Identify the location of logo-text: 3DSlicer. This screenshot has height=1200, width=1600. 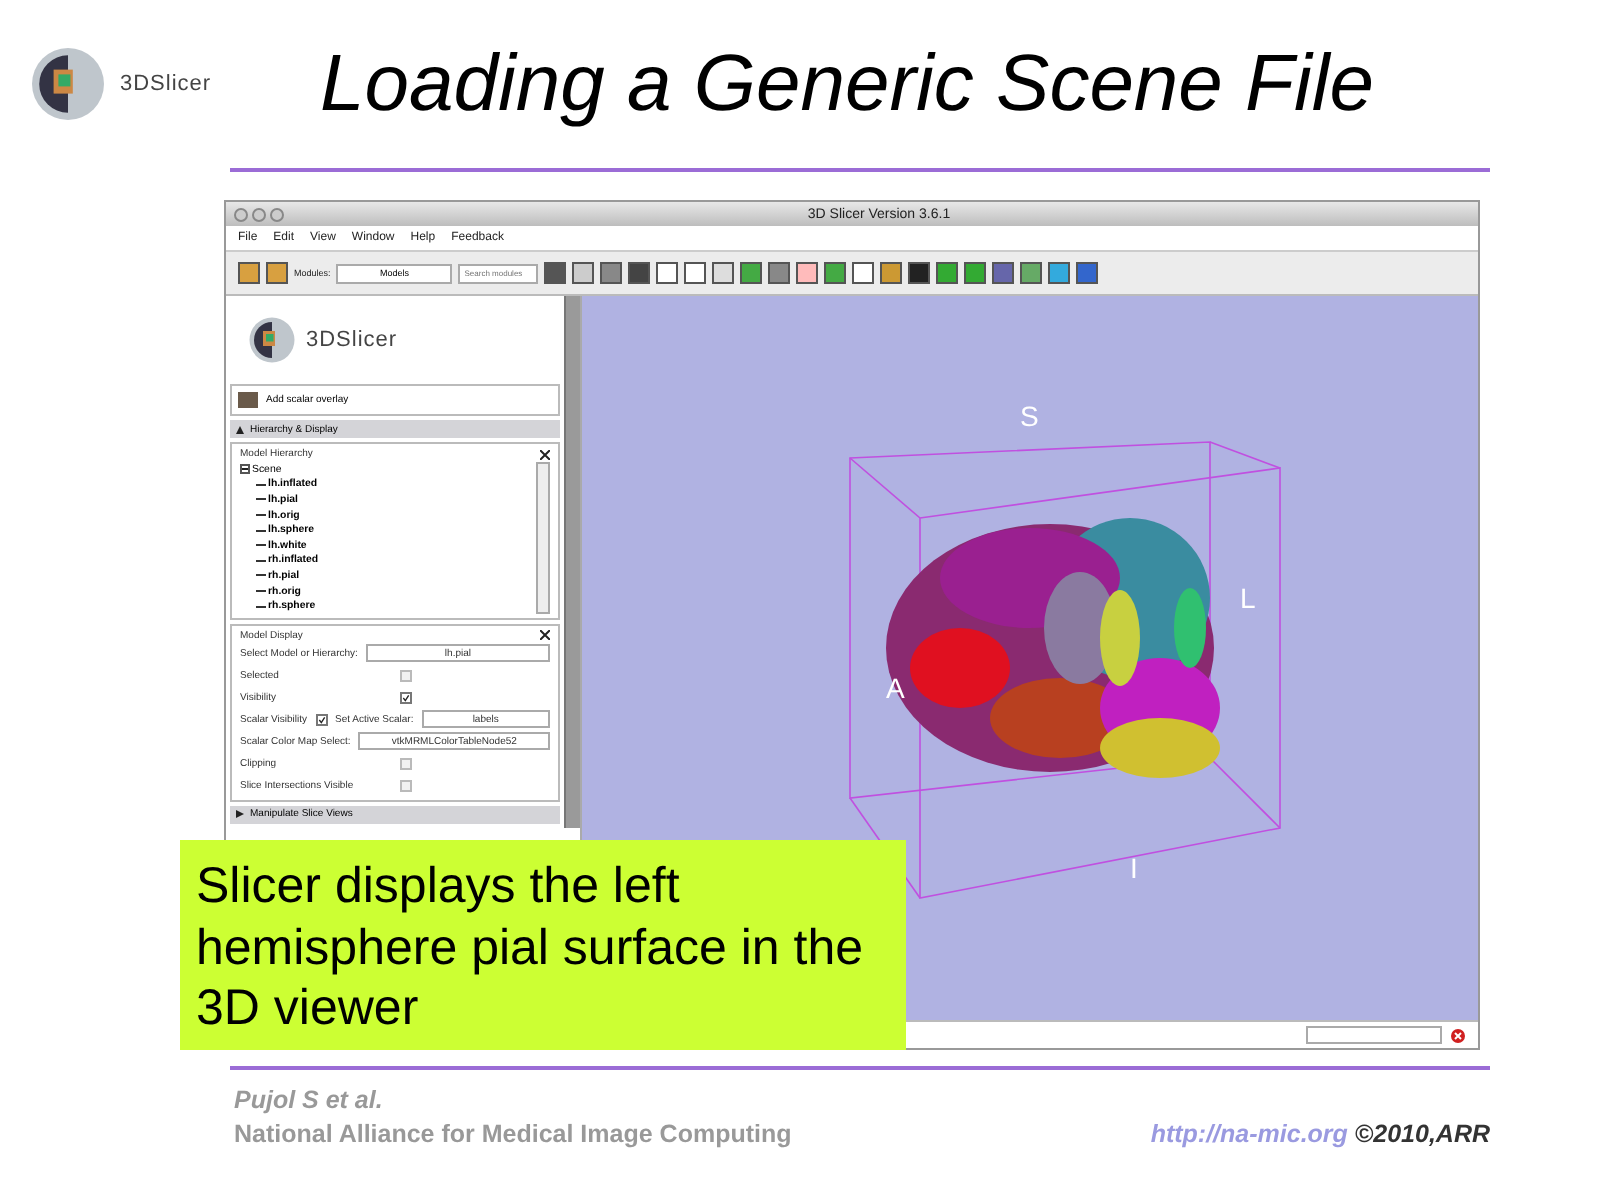
(166, 84).